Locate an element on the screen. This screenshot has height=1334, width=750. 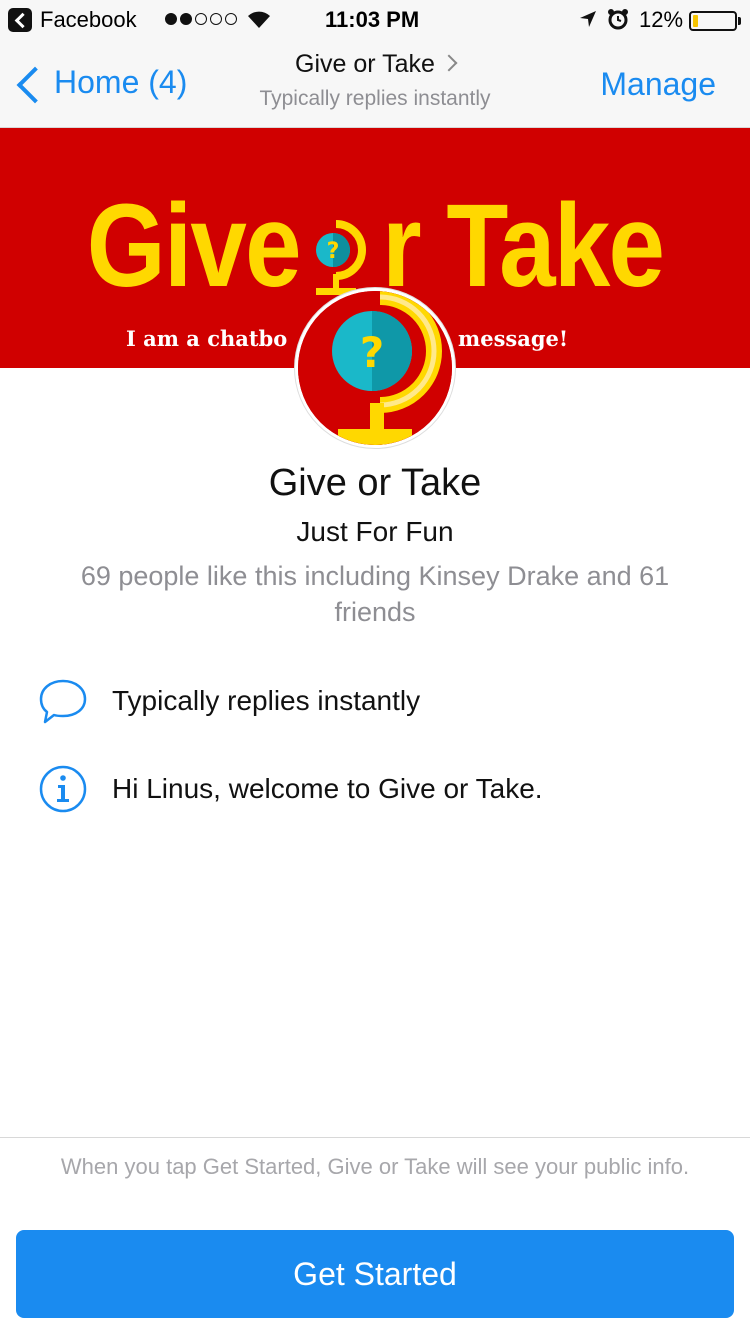
battery-level is located at coordinates (695, 21).